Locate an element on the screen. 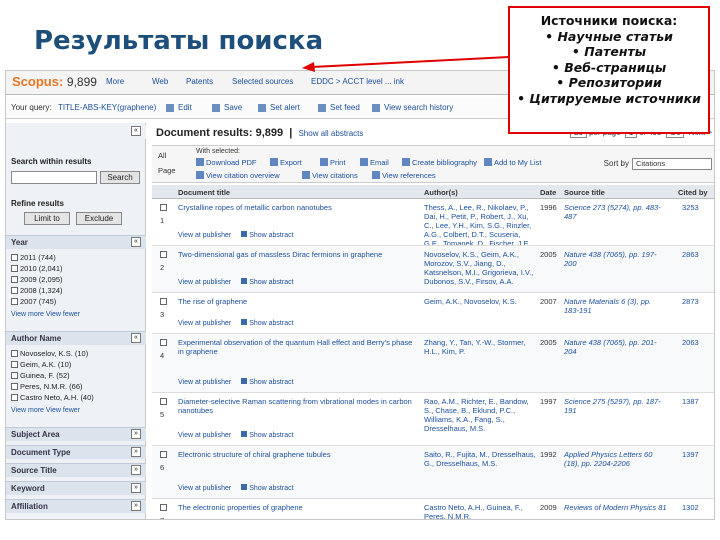 This screenshot has height=540, width=720. email-button: Email is located at coordinates (374, 162).